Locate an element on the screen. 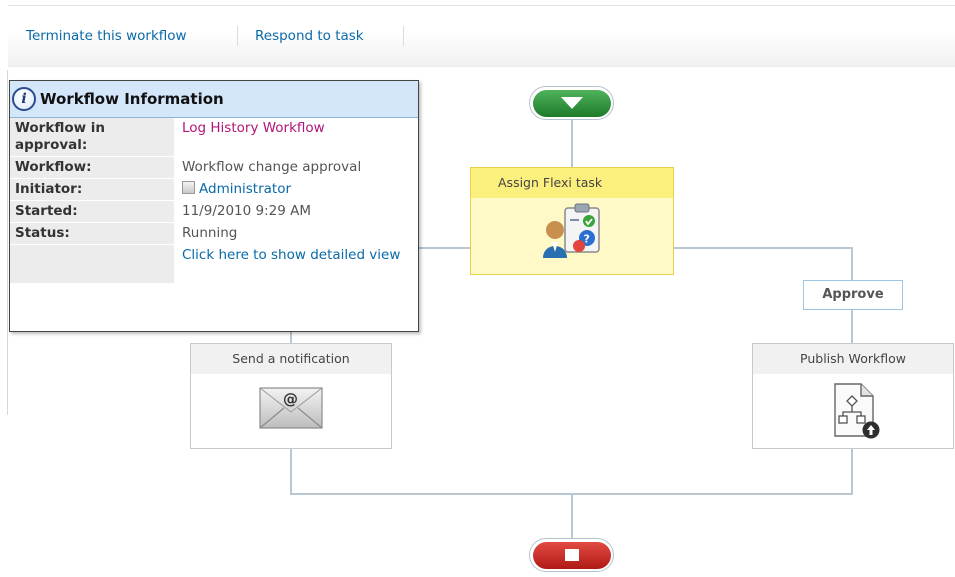 This screenshot has width=955, height=577. info-value: Workflow change approval is located at coordinates (272, 167).